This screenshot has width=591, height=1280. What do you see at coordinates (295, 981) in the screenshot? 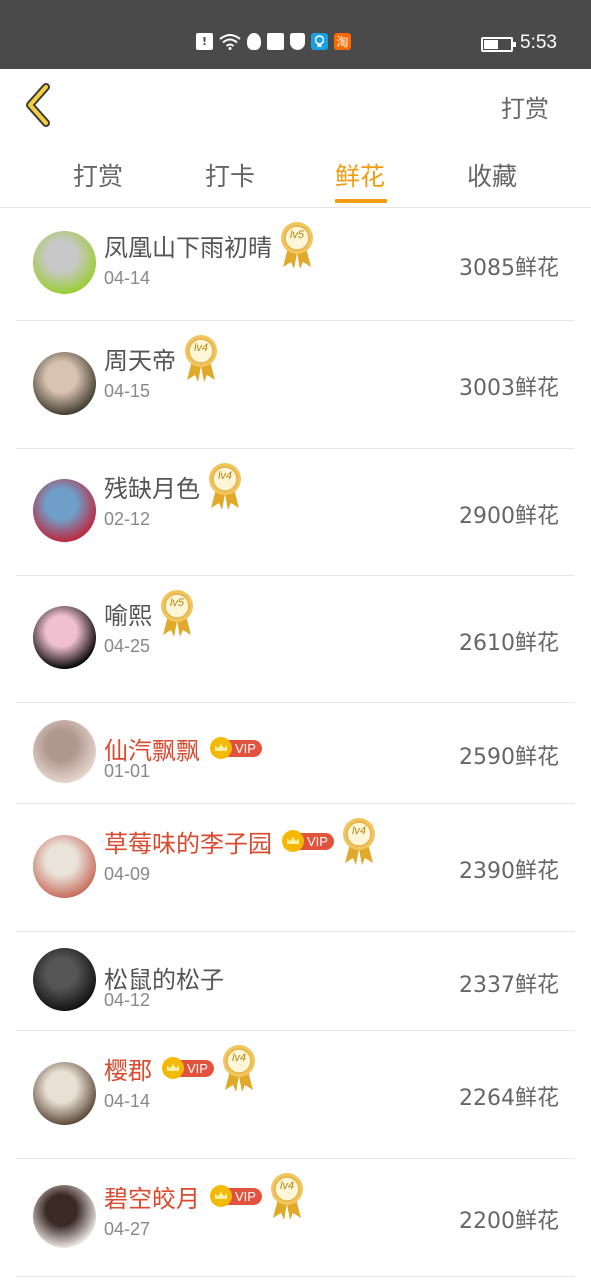
I see `list-item: 松鼠的松子 04-12 2337鲜花` at bounding box center [295, 981].